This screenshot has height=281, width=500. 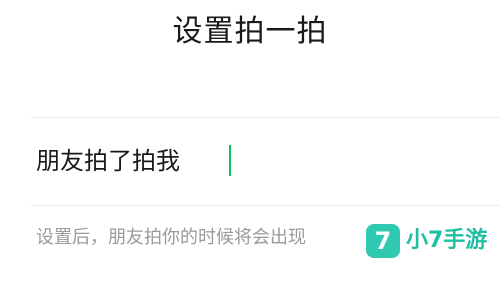 I want to click on page-title: 设置拍一拍, so click(x=250, y=31).